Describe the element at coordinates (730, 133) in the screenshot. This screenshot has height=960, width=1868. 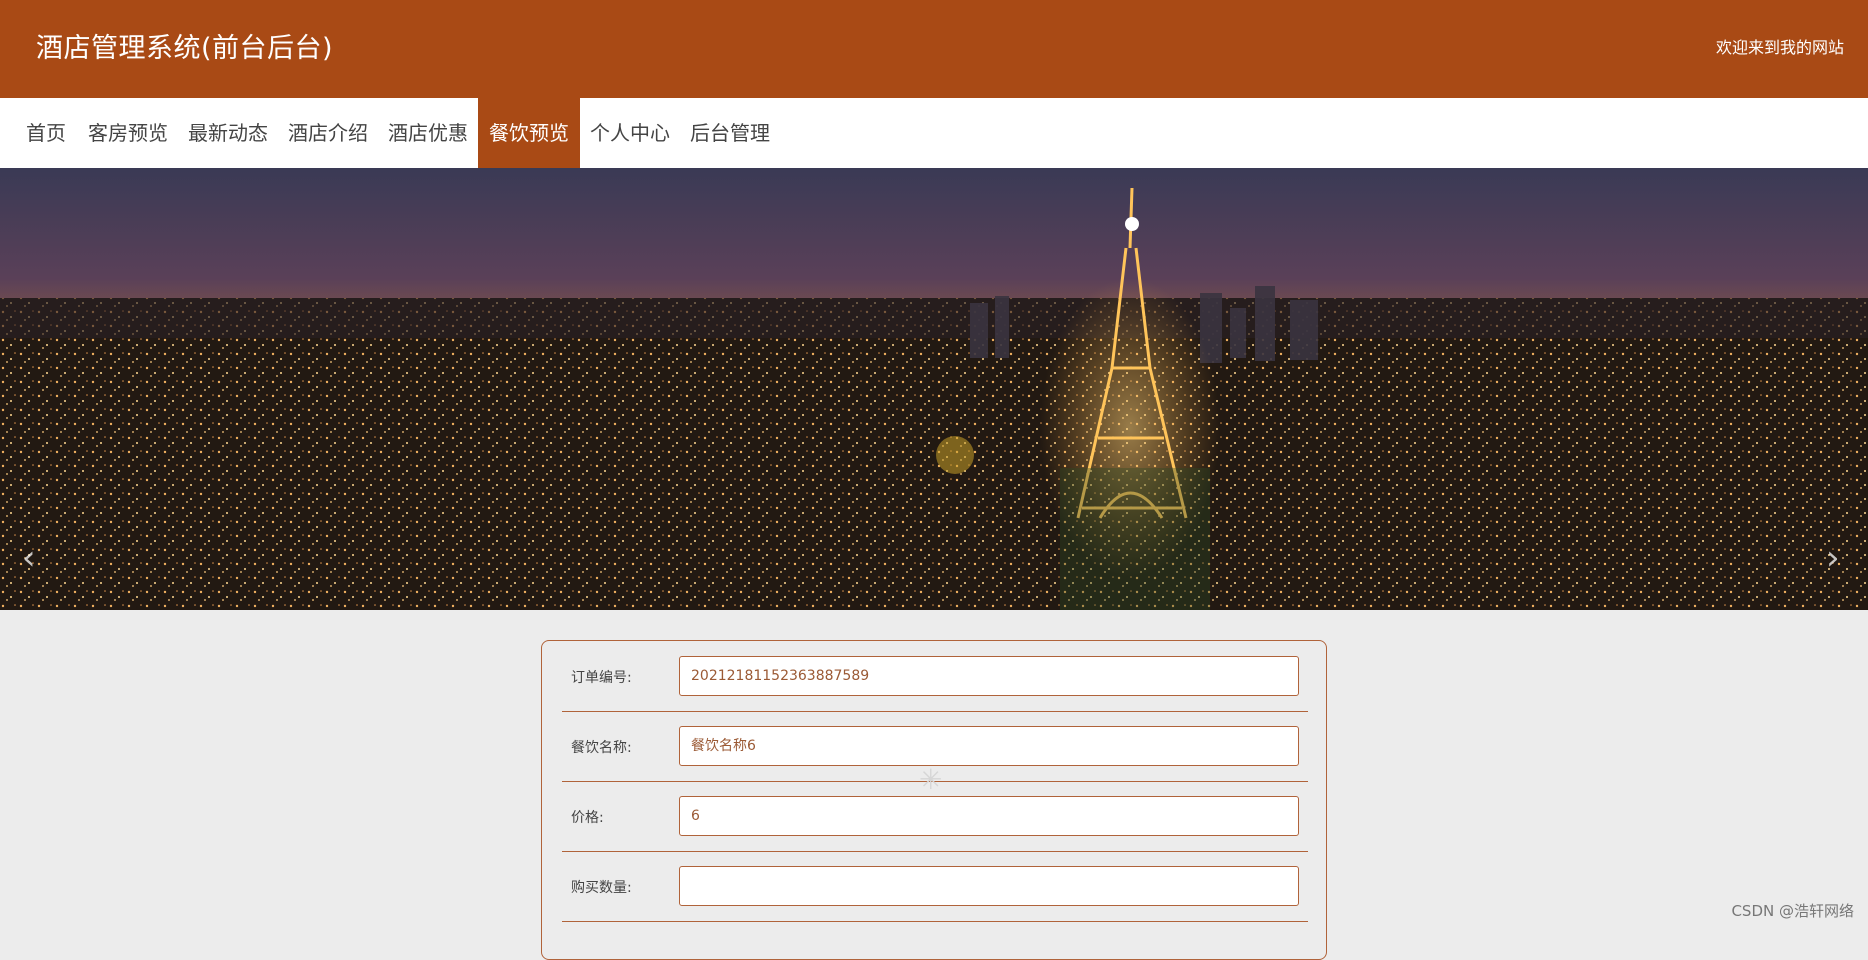
I see `nav-item-admin: 后台管理` at that location.